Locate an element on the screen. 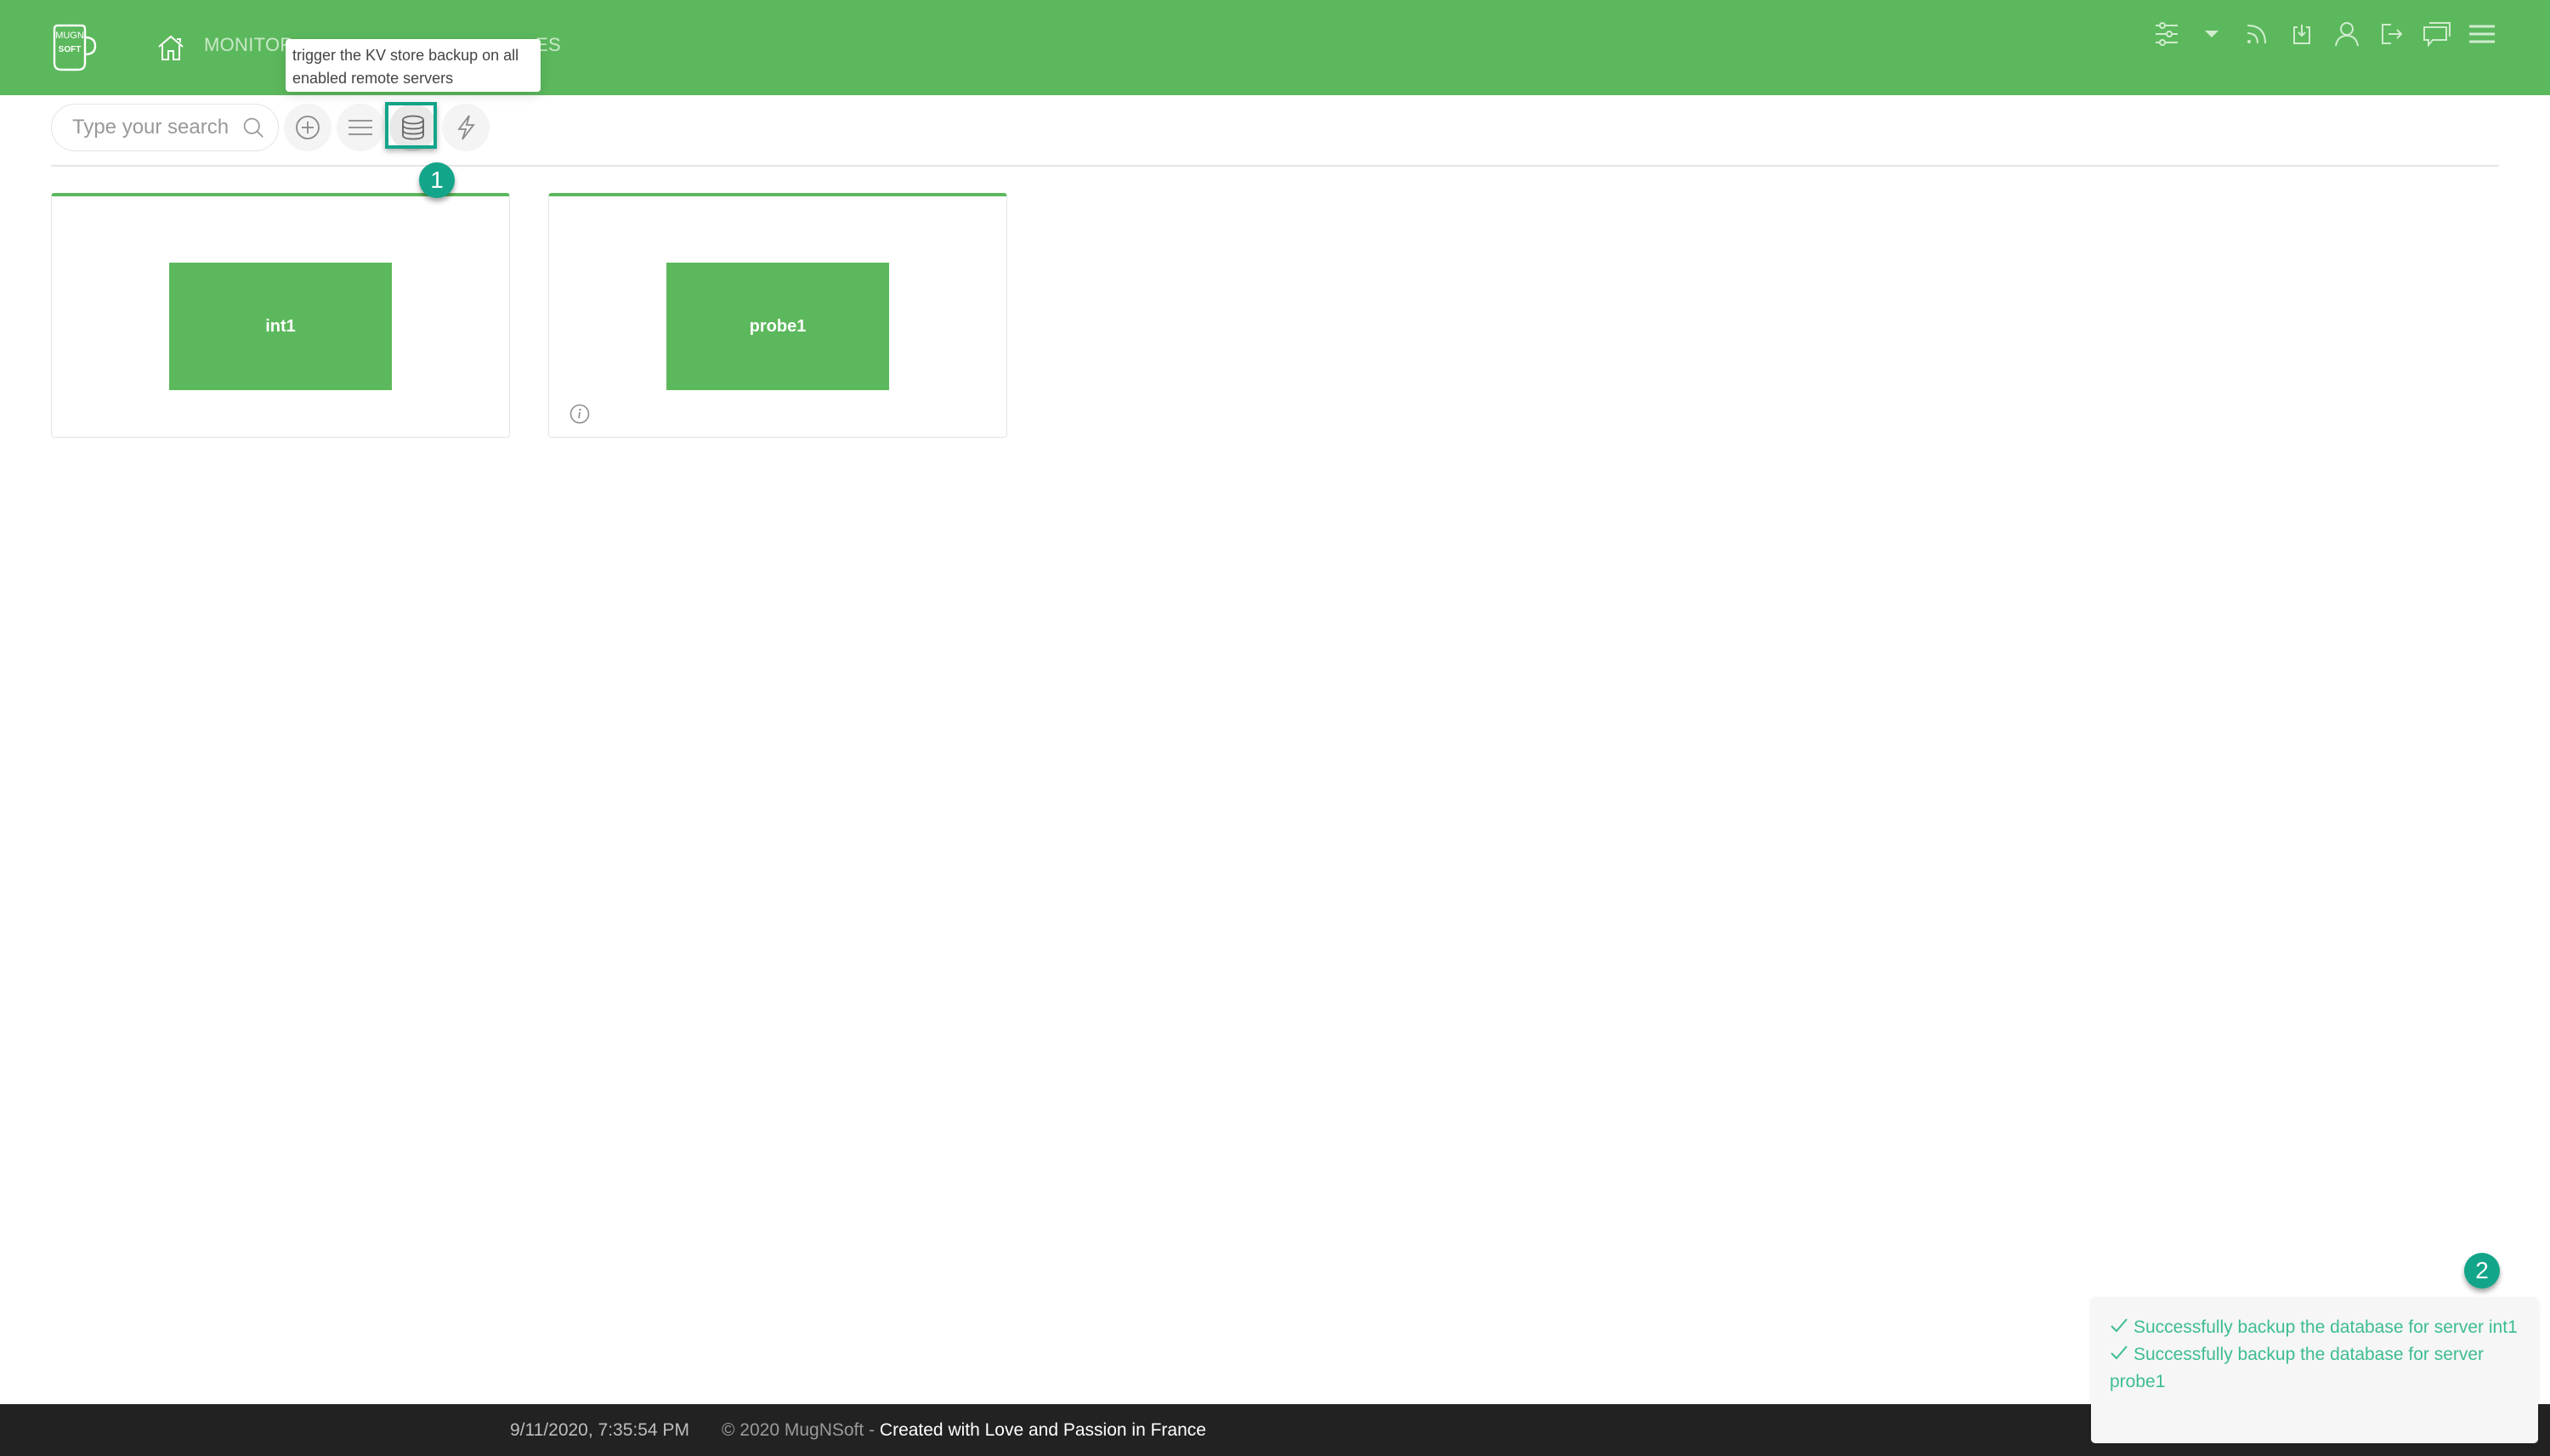 This screenshot has height=1456, width=2550. add-server-button is located at coordinates (308, 128).